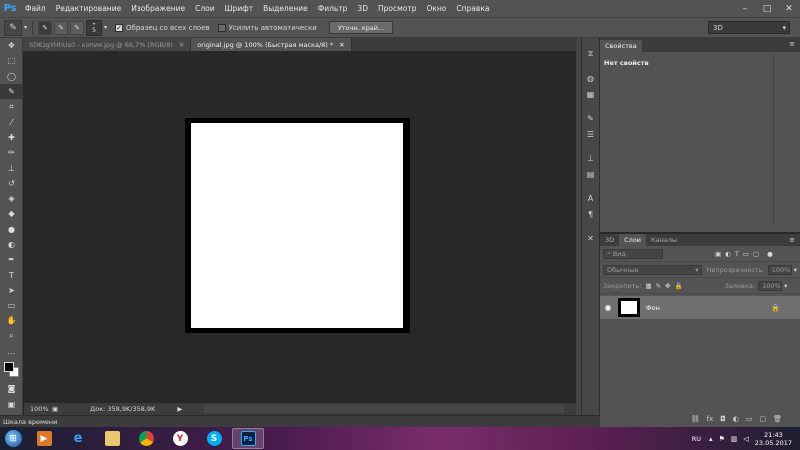  I want to click on crop-tool-icon: ⌗, so click(11, 106).